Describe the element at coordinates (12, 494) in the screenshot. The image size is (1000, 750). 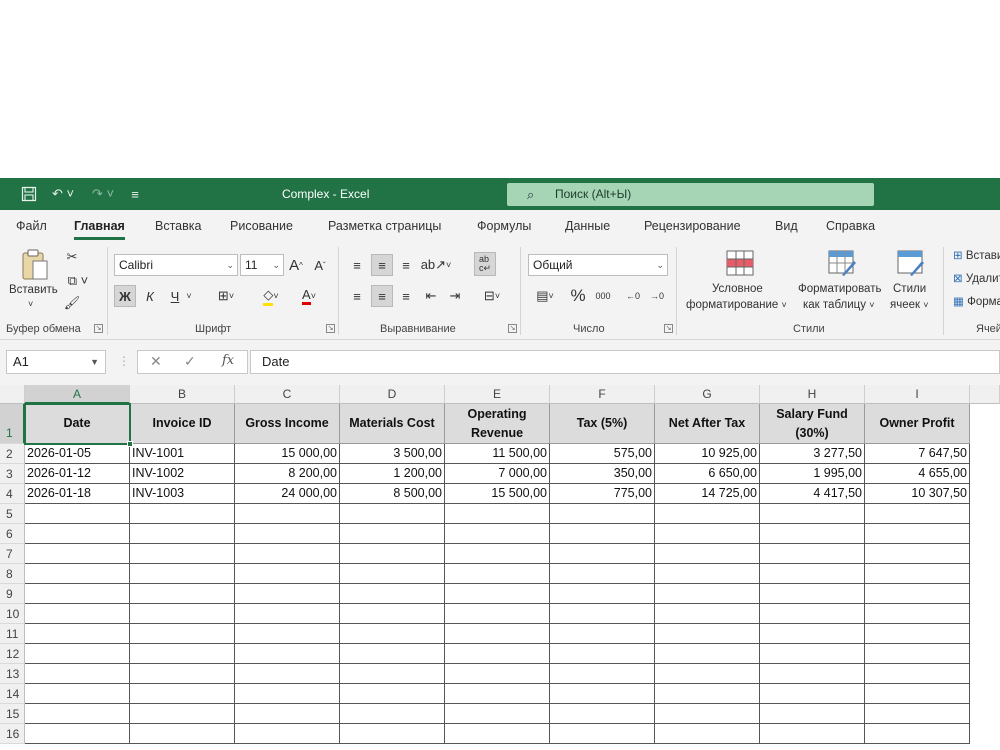
I see `row-header-4: 4` at that location.